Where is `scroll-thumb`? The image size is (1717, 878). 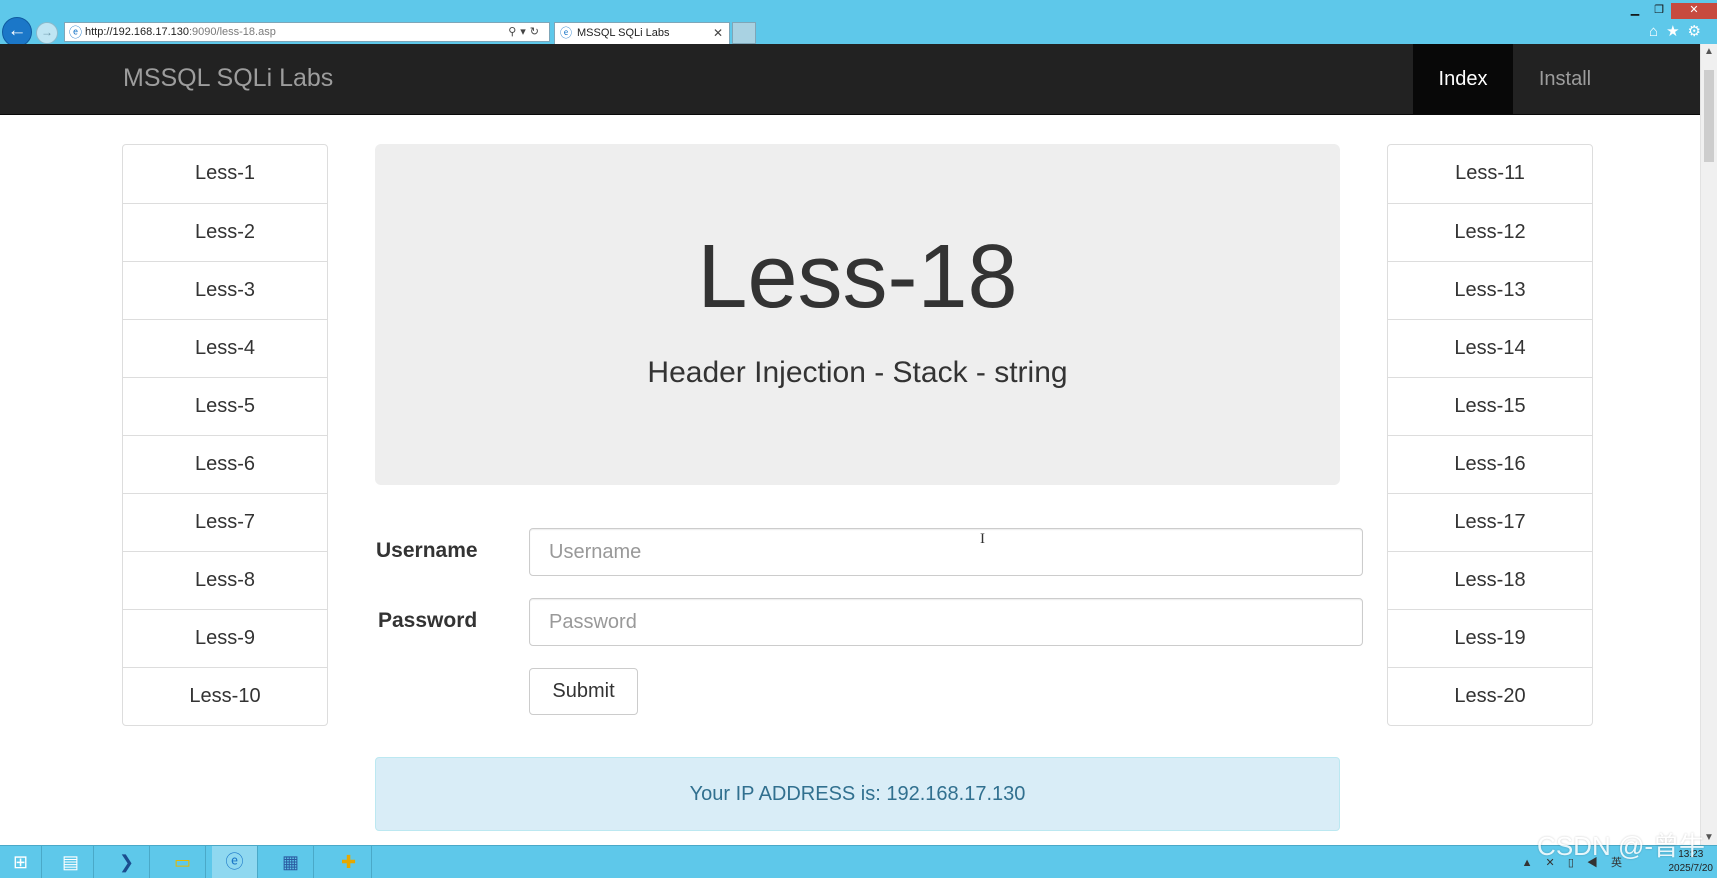 scroll-thumb is located at coordinates (1709, 116).